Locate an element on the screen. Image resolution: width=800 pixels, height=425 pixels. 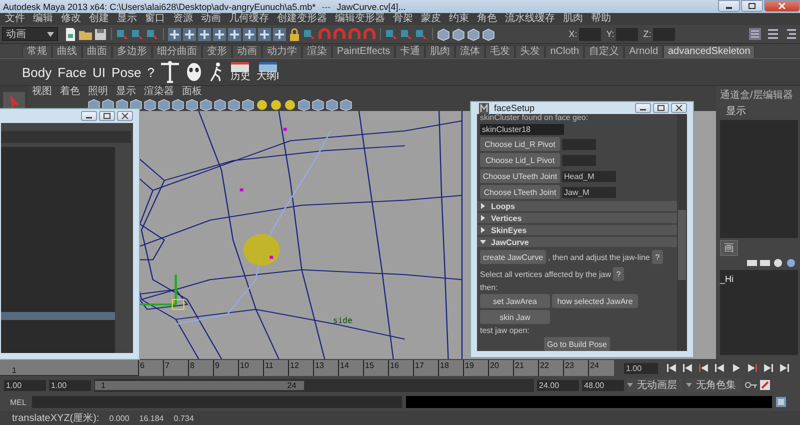
lock-icon is located at coordinates (294, 34).